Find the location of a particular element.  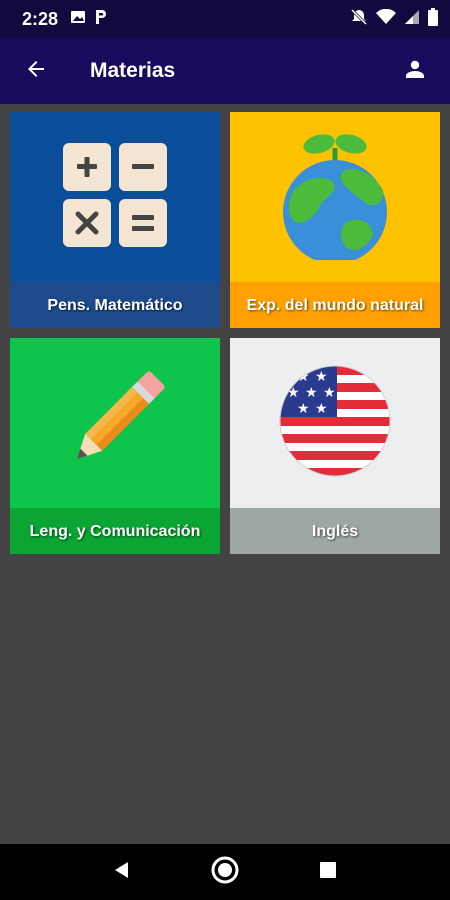

tile-icon-area: ★ ★ ★ ★ ★ ★ ★ is located at coordinates (335, 423).